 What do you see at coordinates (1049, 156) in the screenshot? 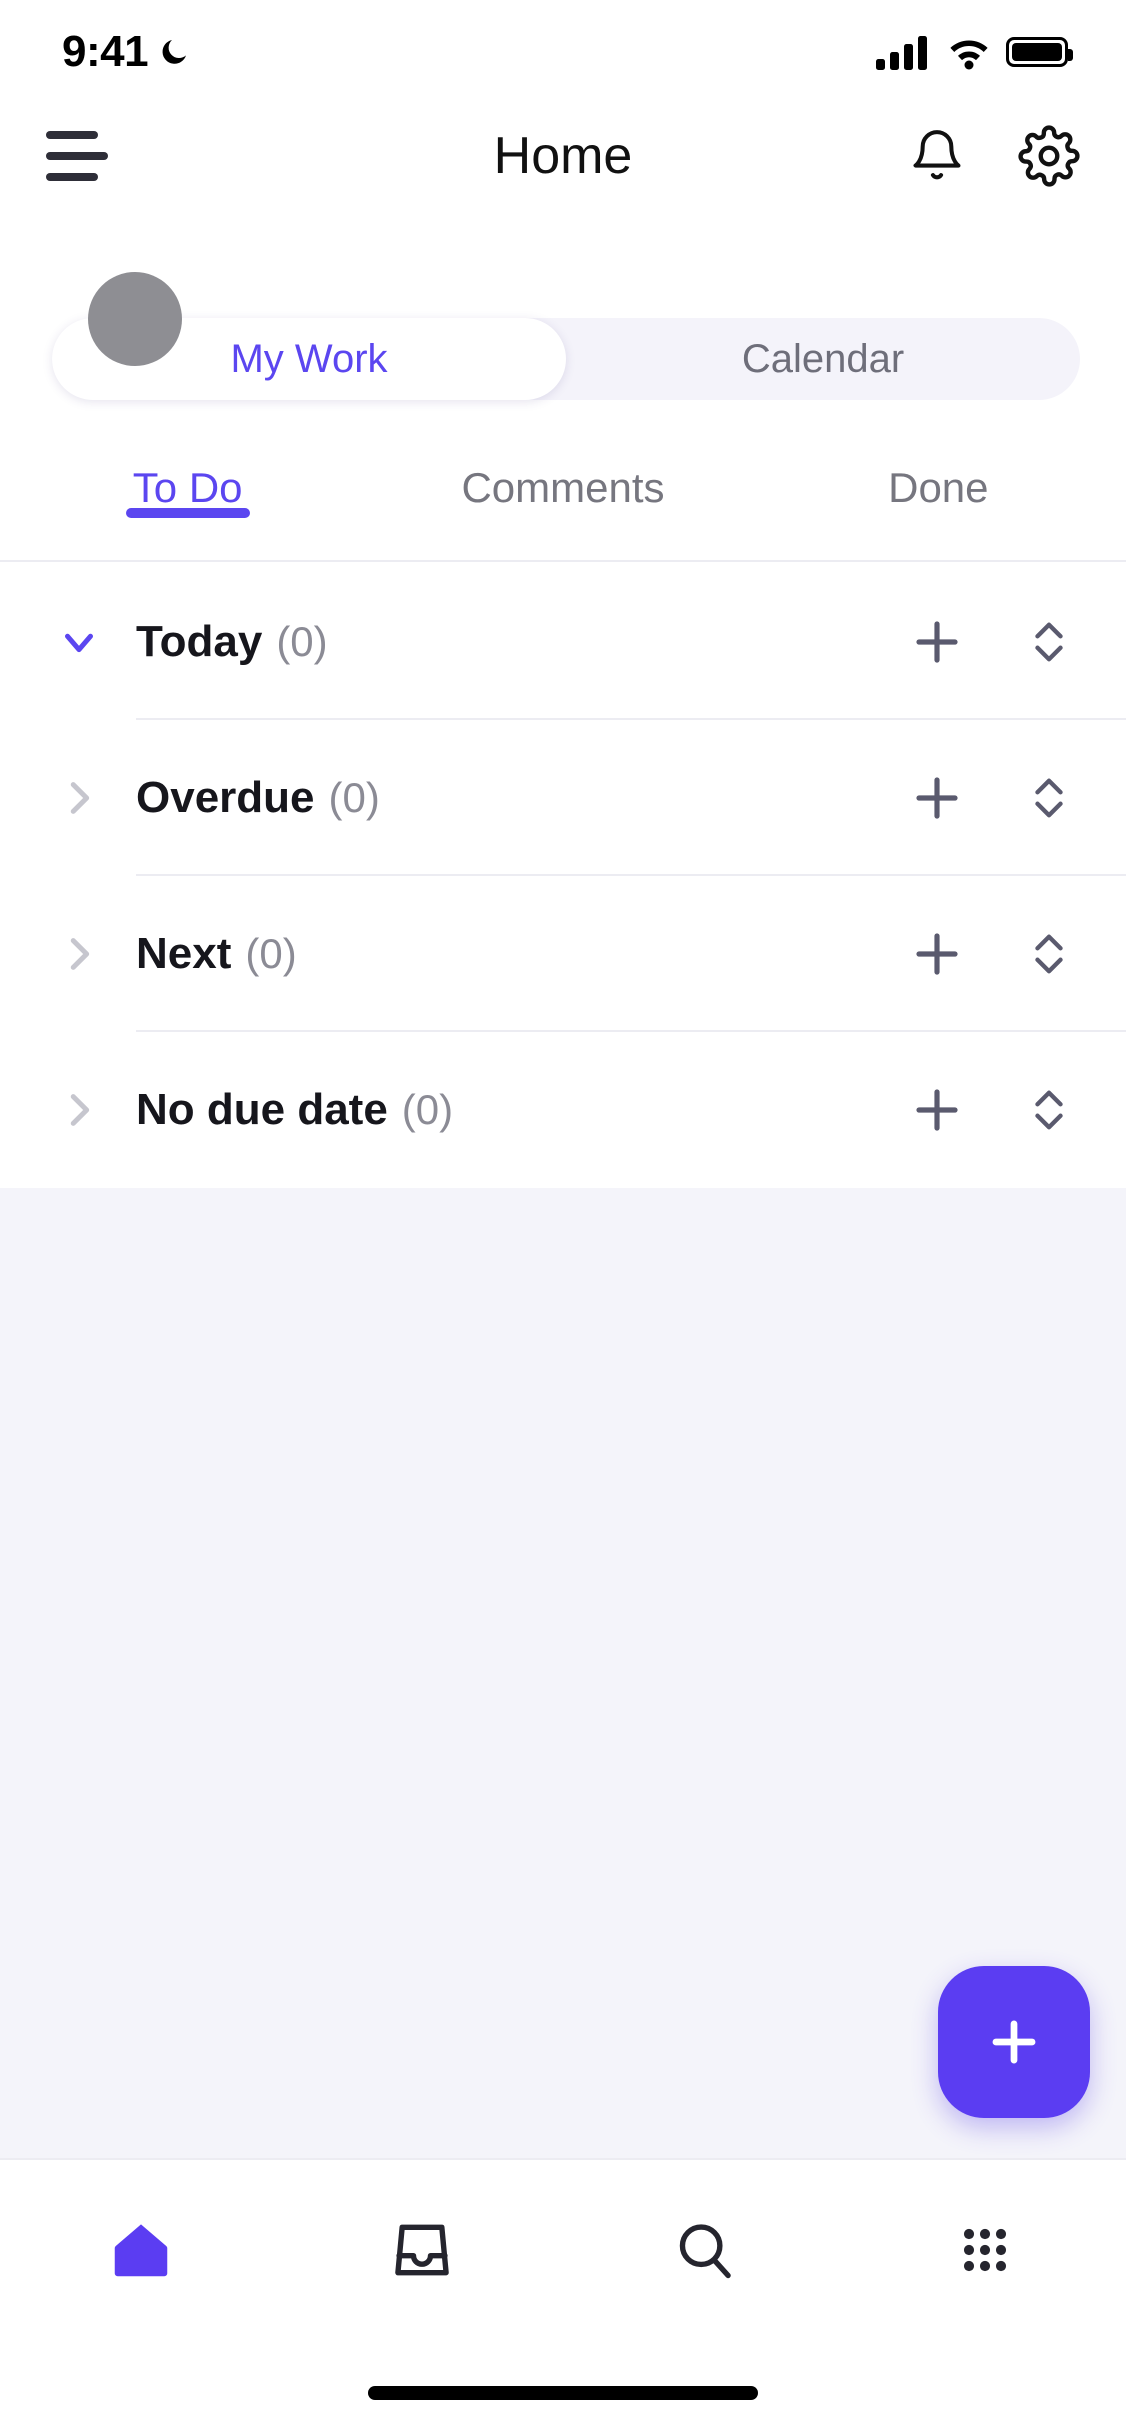
I see `gear-icon` at bounding box center [1049, 156].